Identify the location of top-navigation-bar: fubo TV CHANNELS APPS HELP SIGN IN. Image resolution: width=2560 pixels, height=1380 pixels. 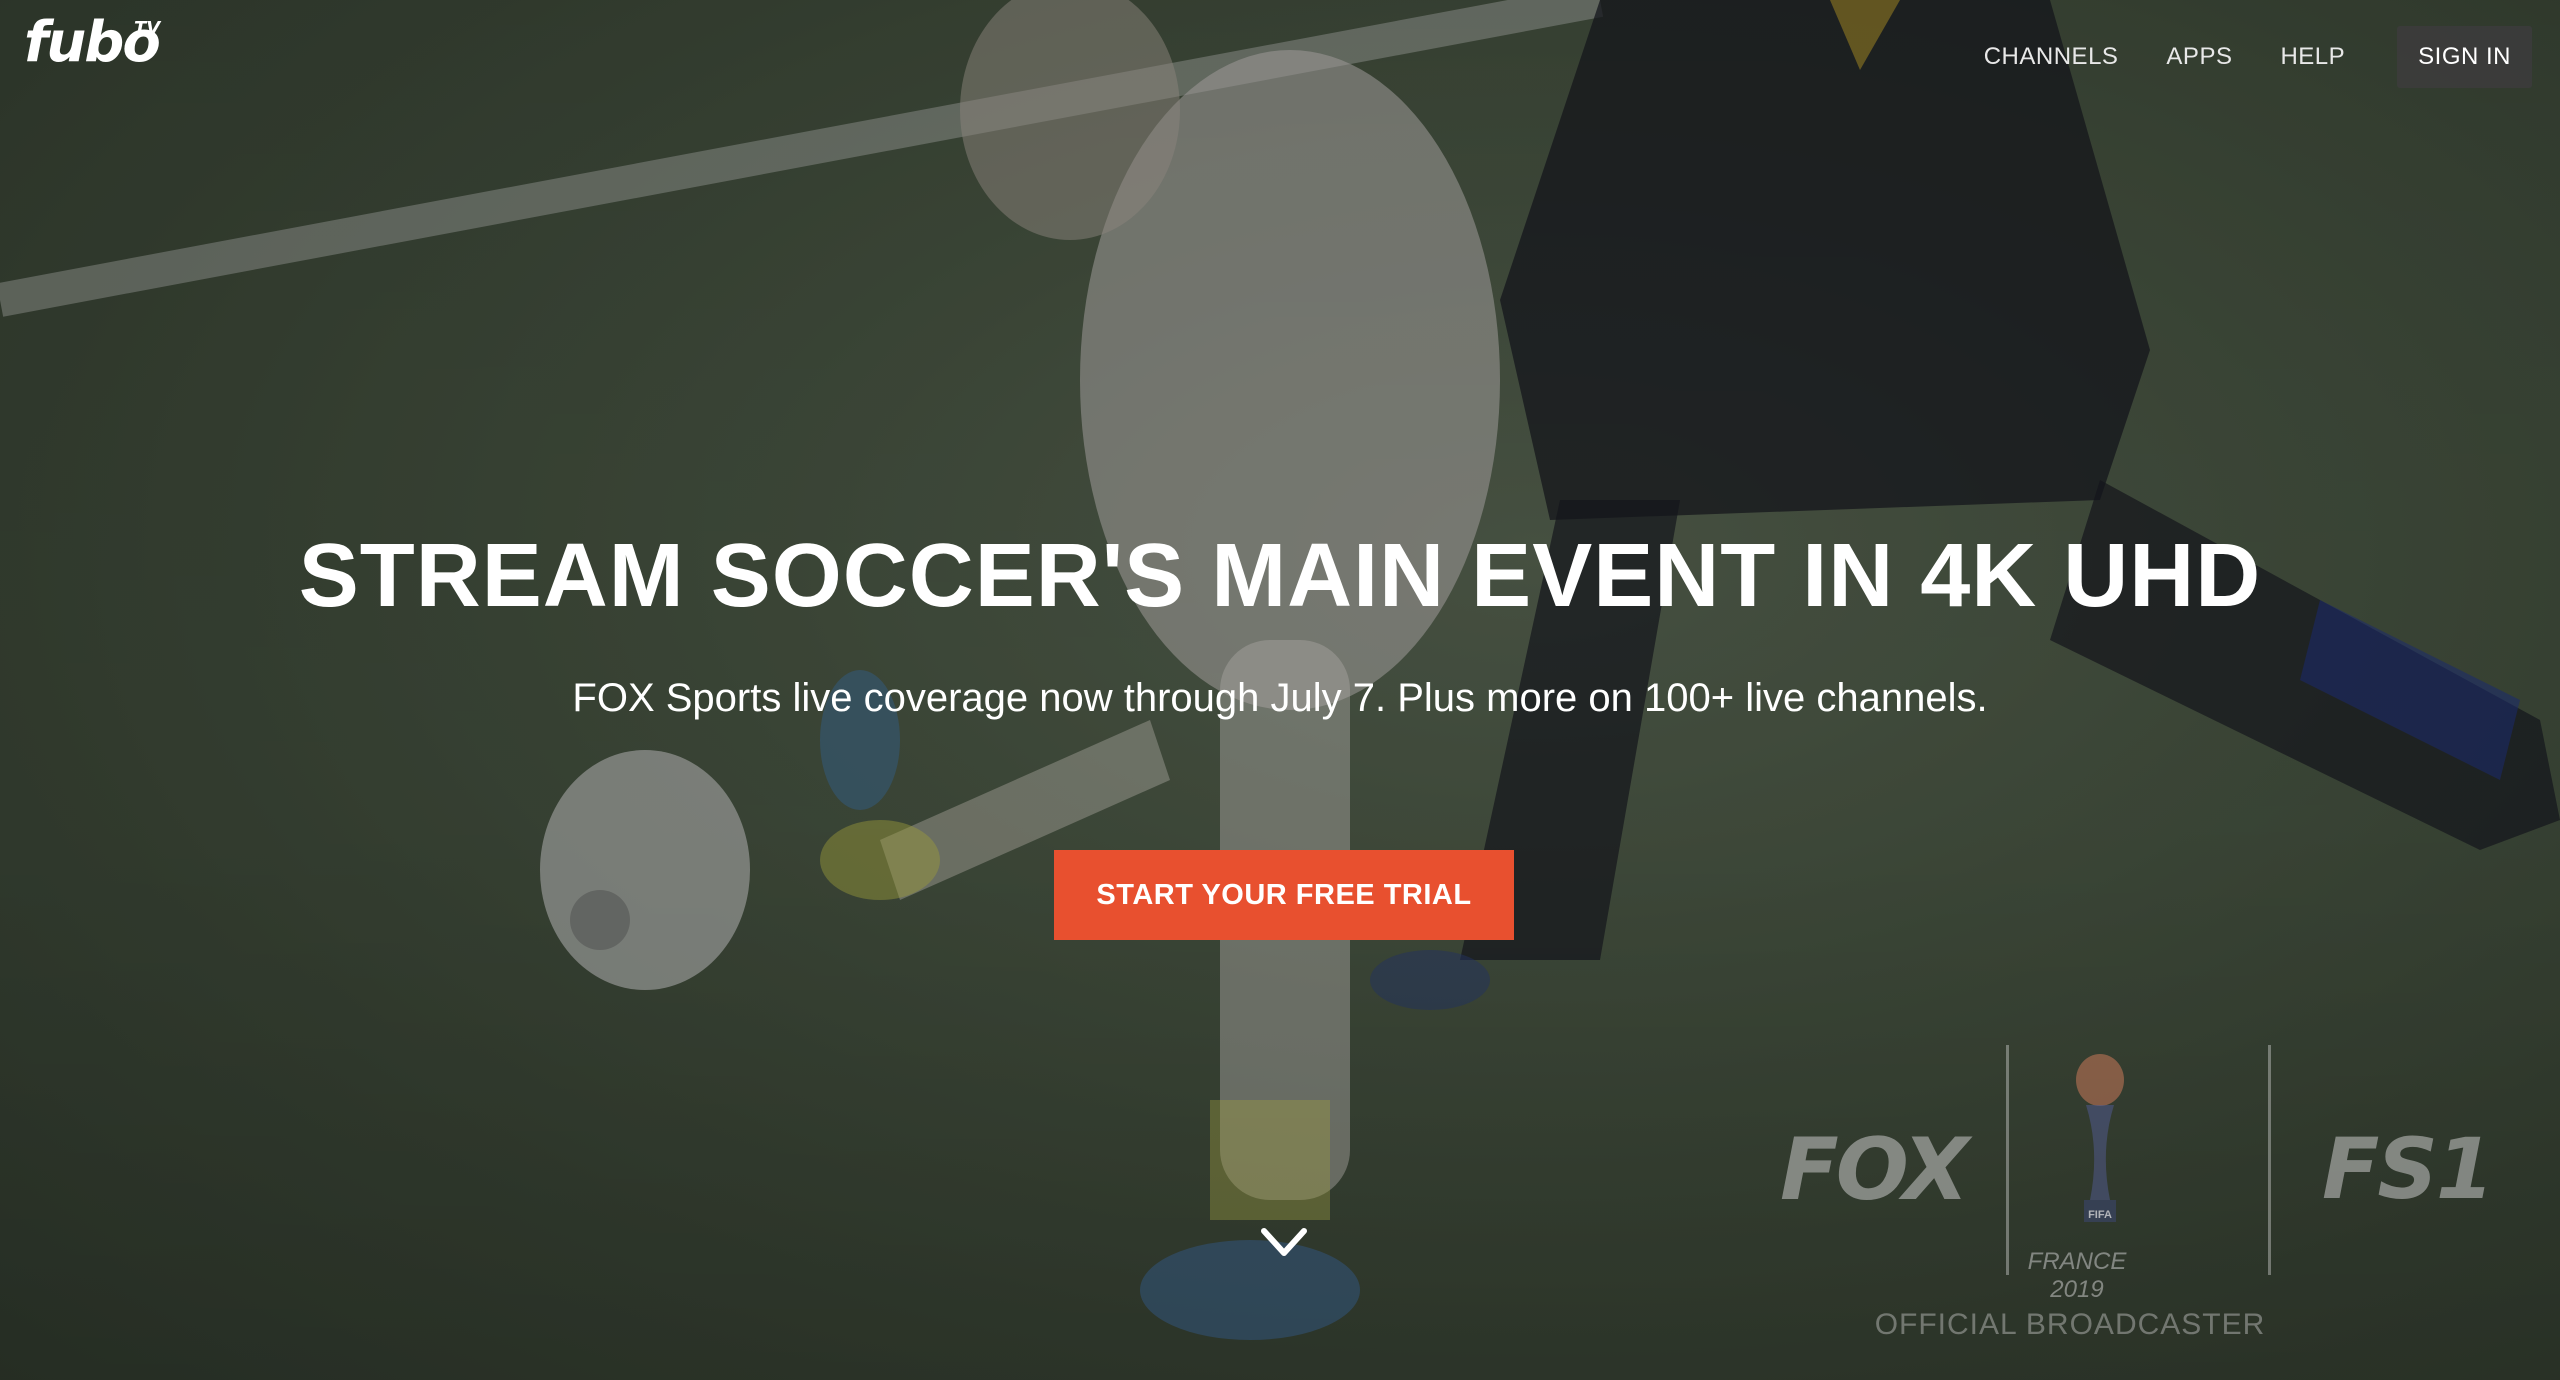
(1280, 45).